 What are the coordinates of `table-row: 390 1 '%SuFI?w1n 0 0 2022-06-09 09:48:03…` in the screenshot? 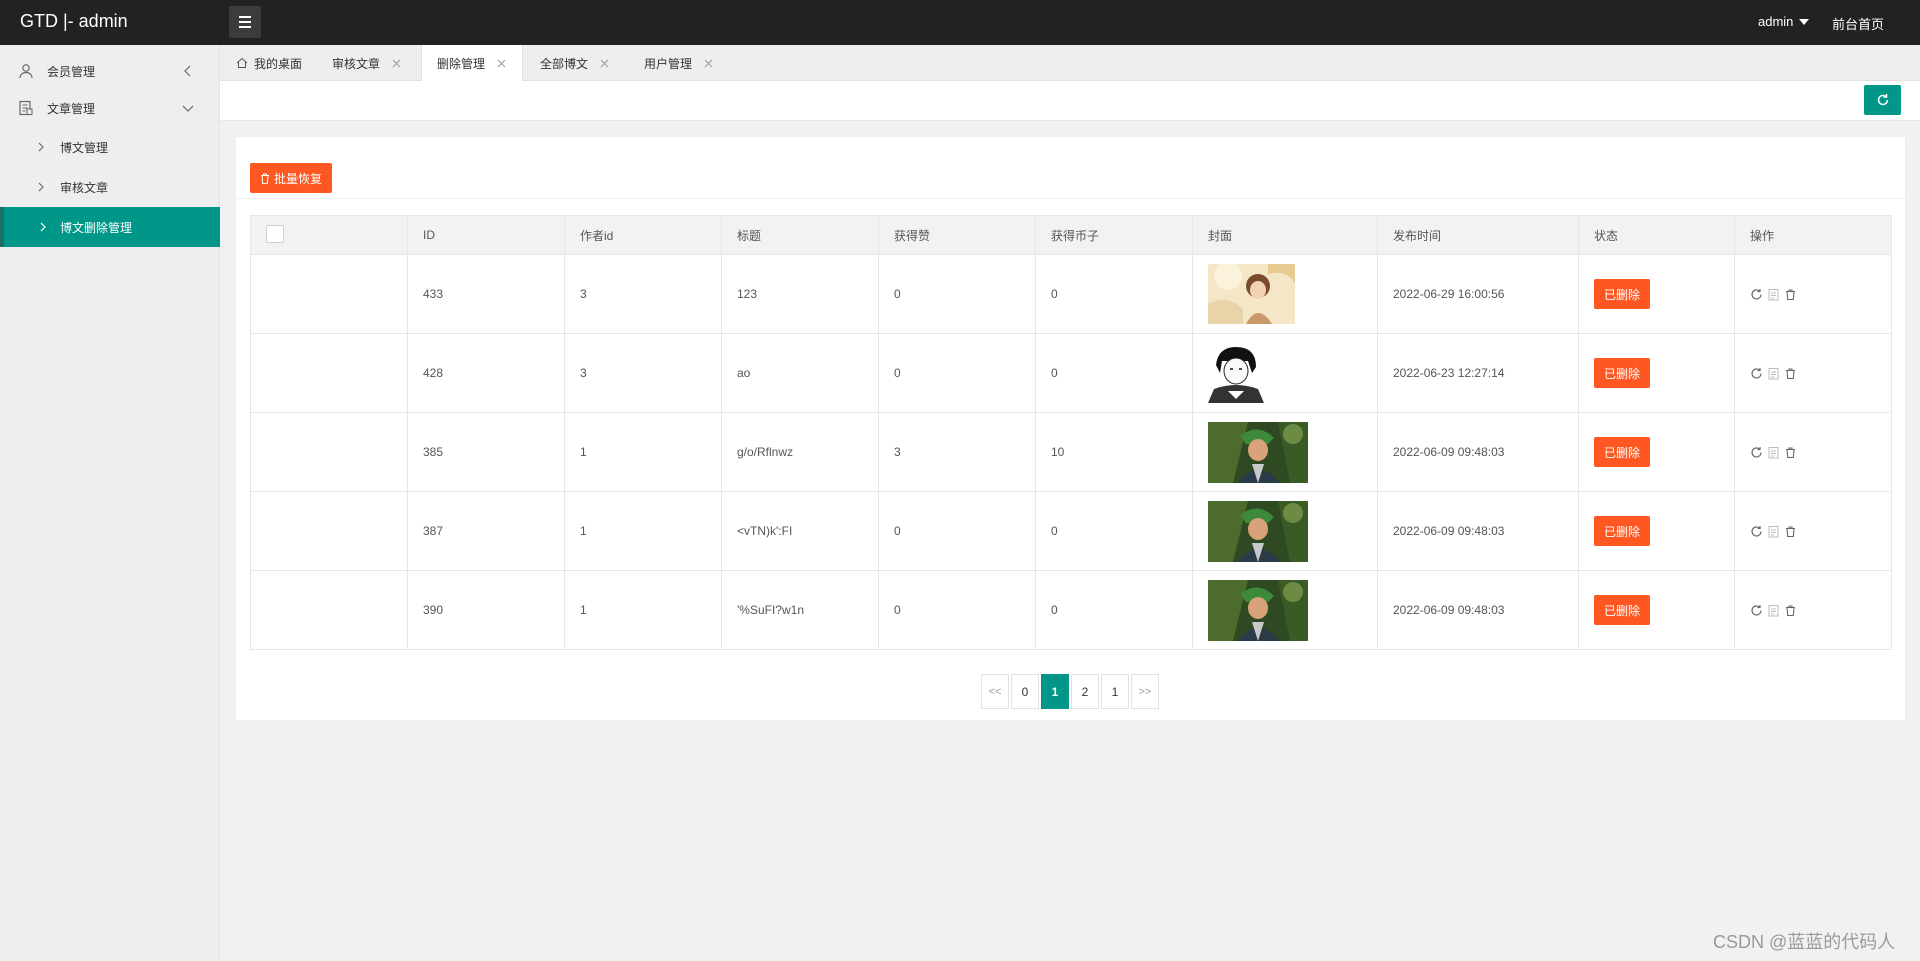 It's located at (1071, 610).